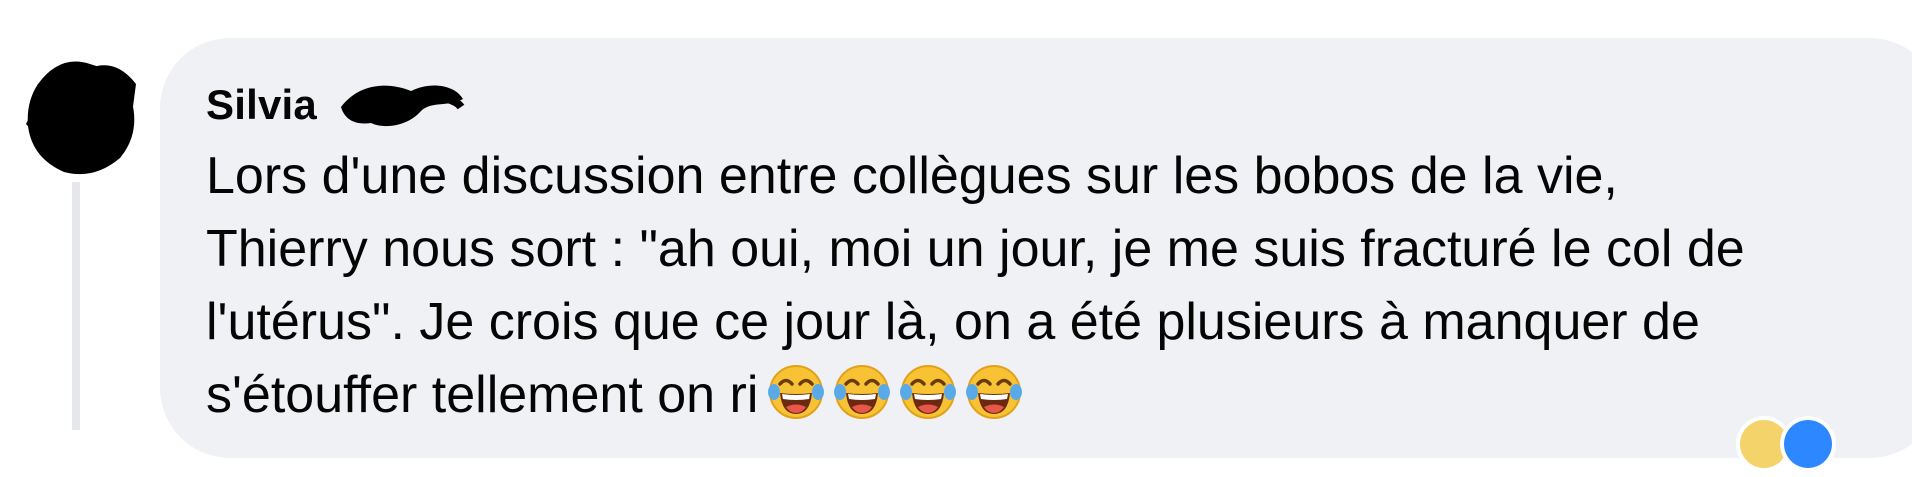 The width and height of the screenshot is (1912, 477). I want to click on comment-text-line: s'étouffer tellement on ri, so click(482, 395).